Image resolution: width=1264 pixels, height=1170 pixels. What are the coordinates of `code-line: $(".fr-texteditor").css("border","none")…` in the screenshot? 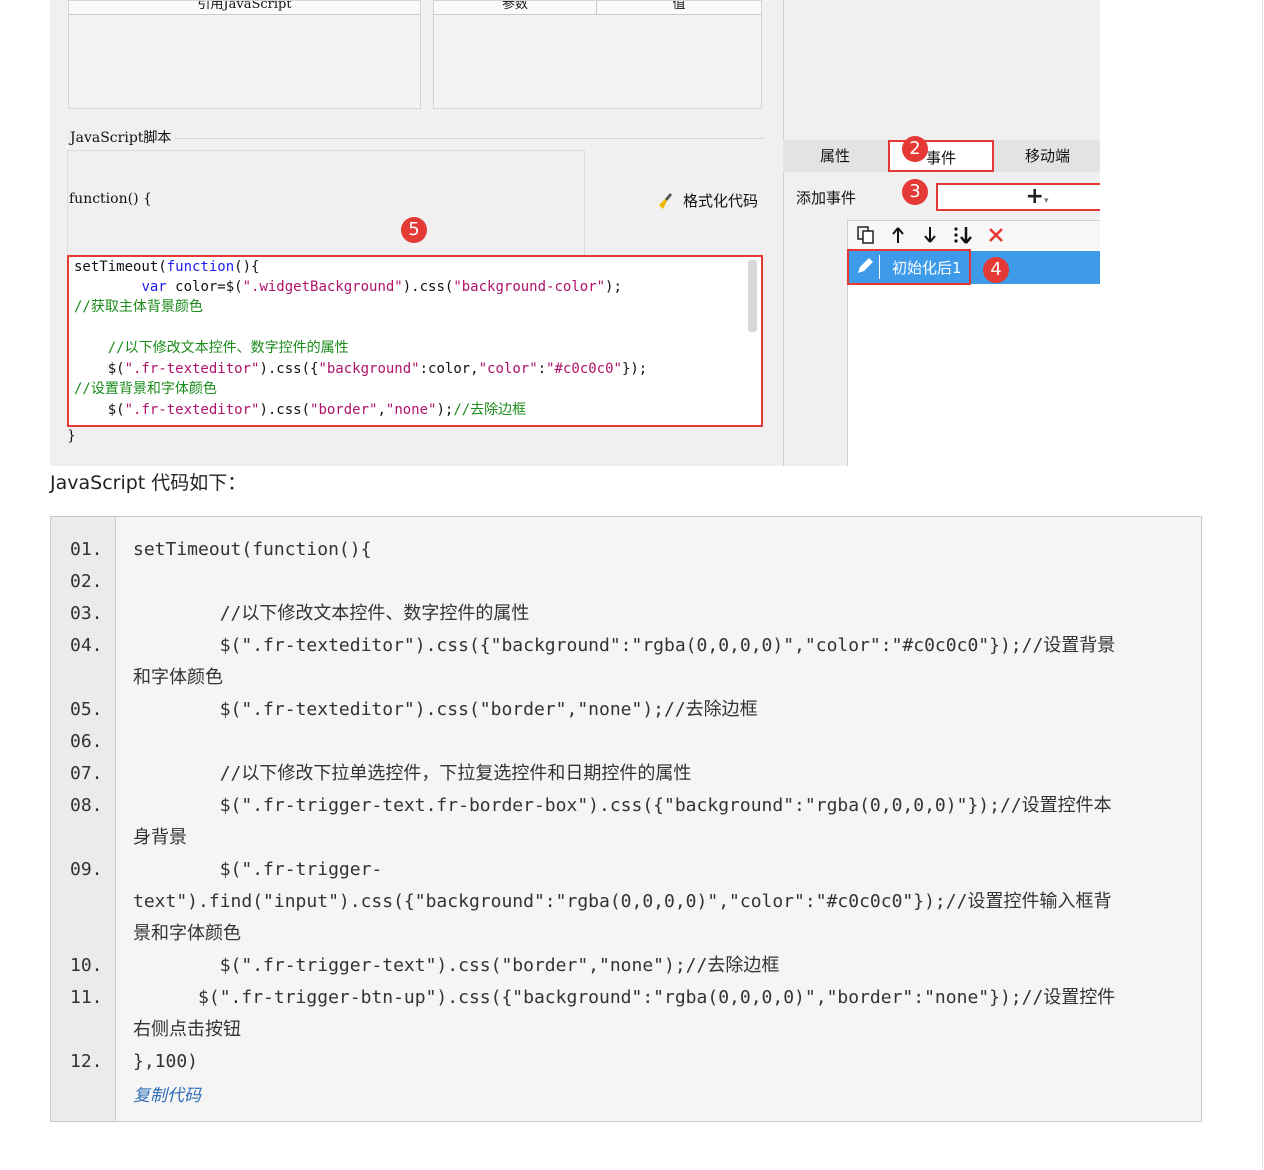 It's located at (445, 709).